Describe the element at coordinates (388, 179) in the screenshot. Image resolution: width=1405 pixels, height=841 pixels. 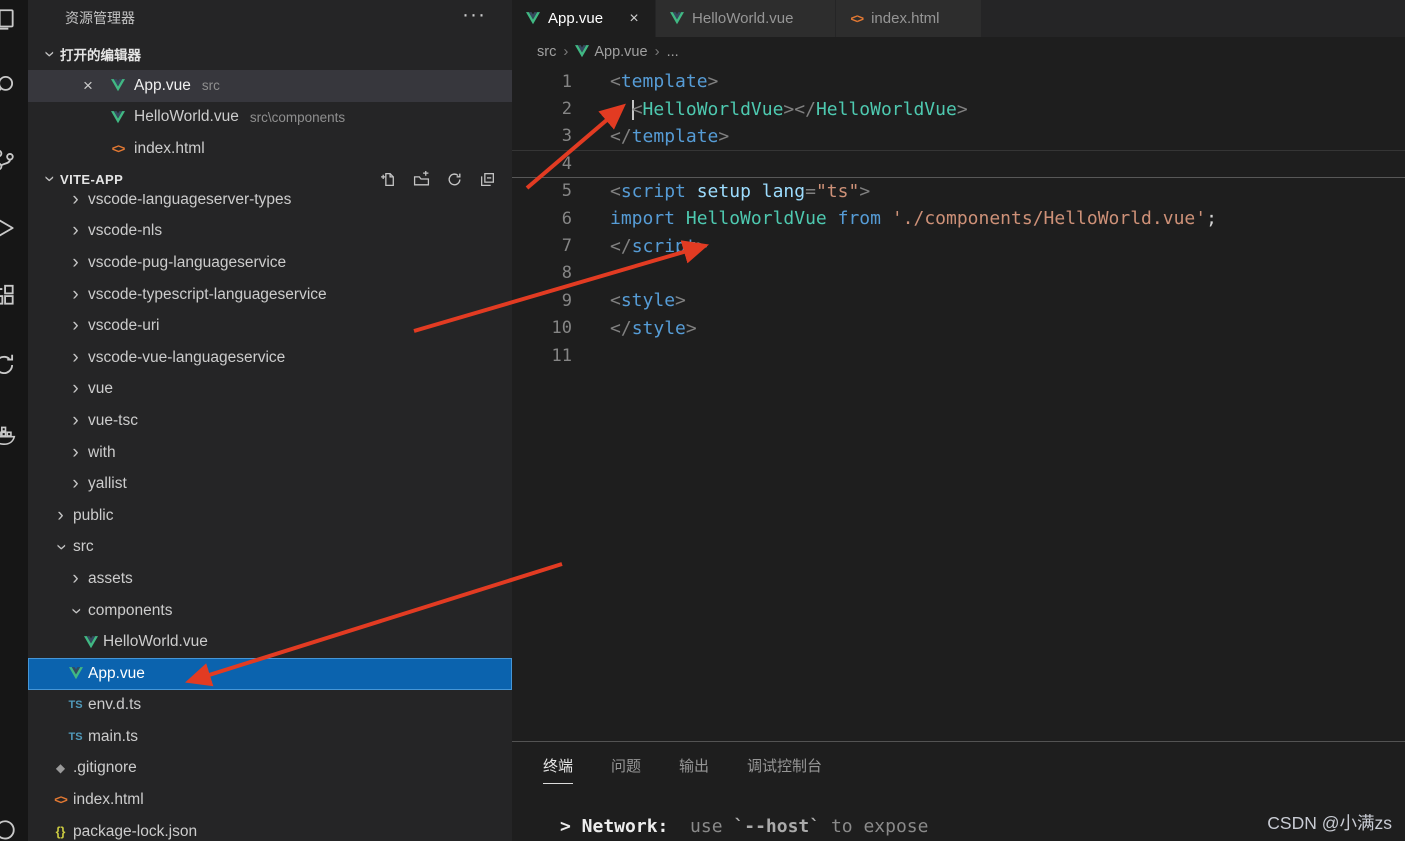
I see `new-file-icon` at that location.